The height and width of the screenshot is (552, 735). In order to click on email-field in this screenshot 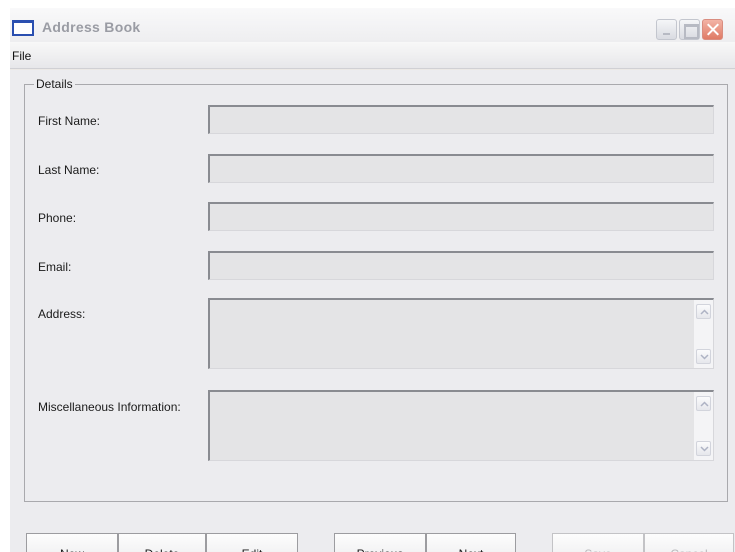, I will do `click(461, 265)`.